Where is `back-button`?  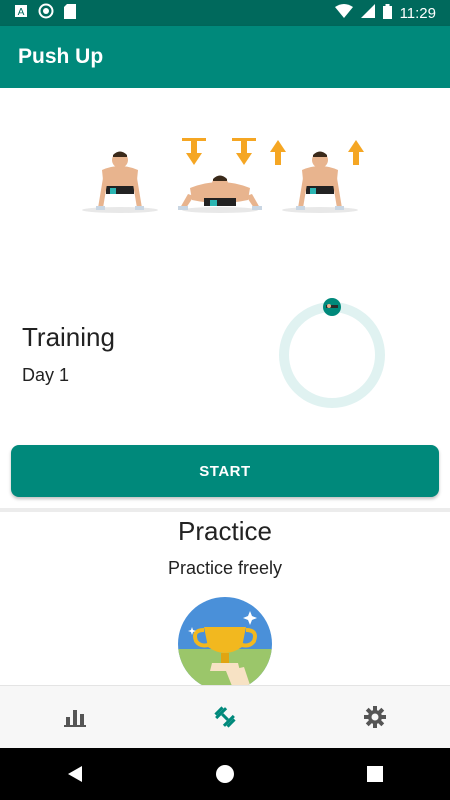
back-button is located at coordinates (75, 774).